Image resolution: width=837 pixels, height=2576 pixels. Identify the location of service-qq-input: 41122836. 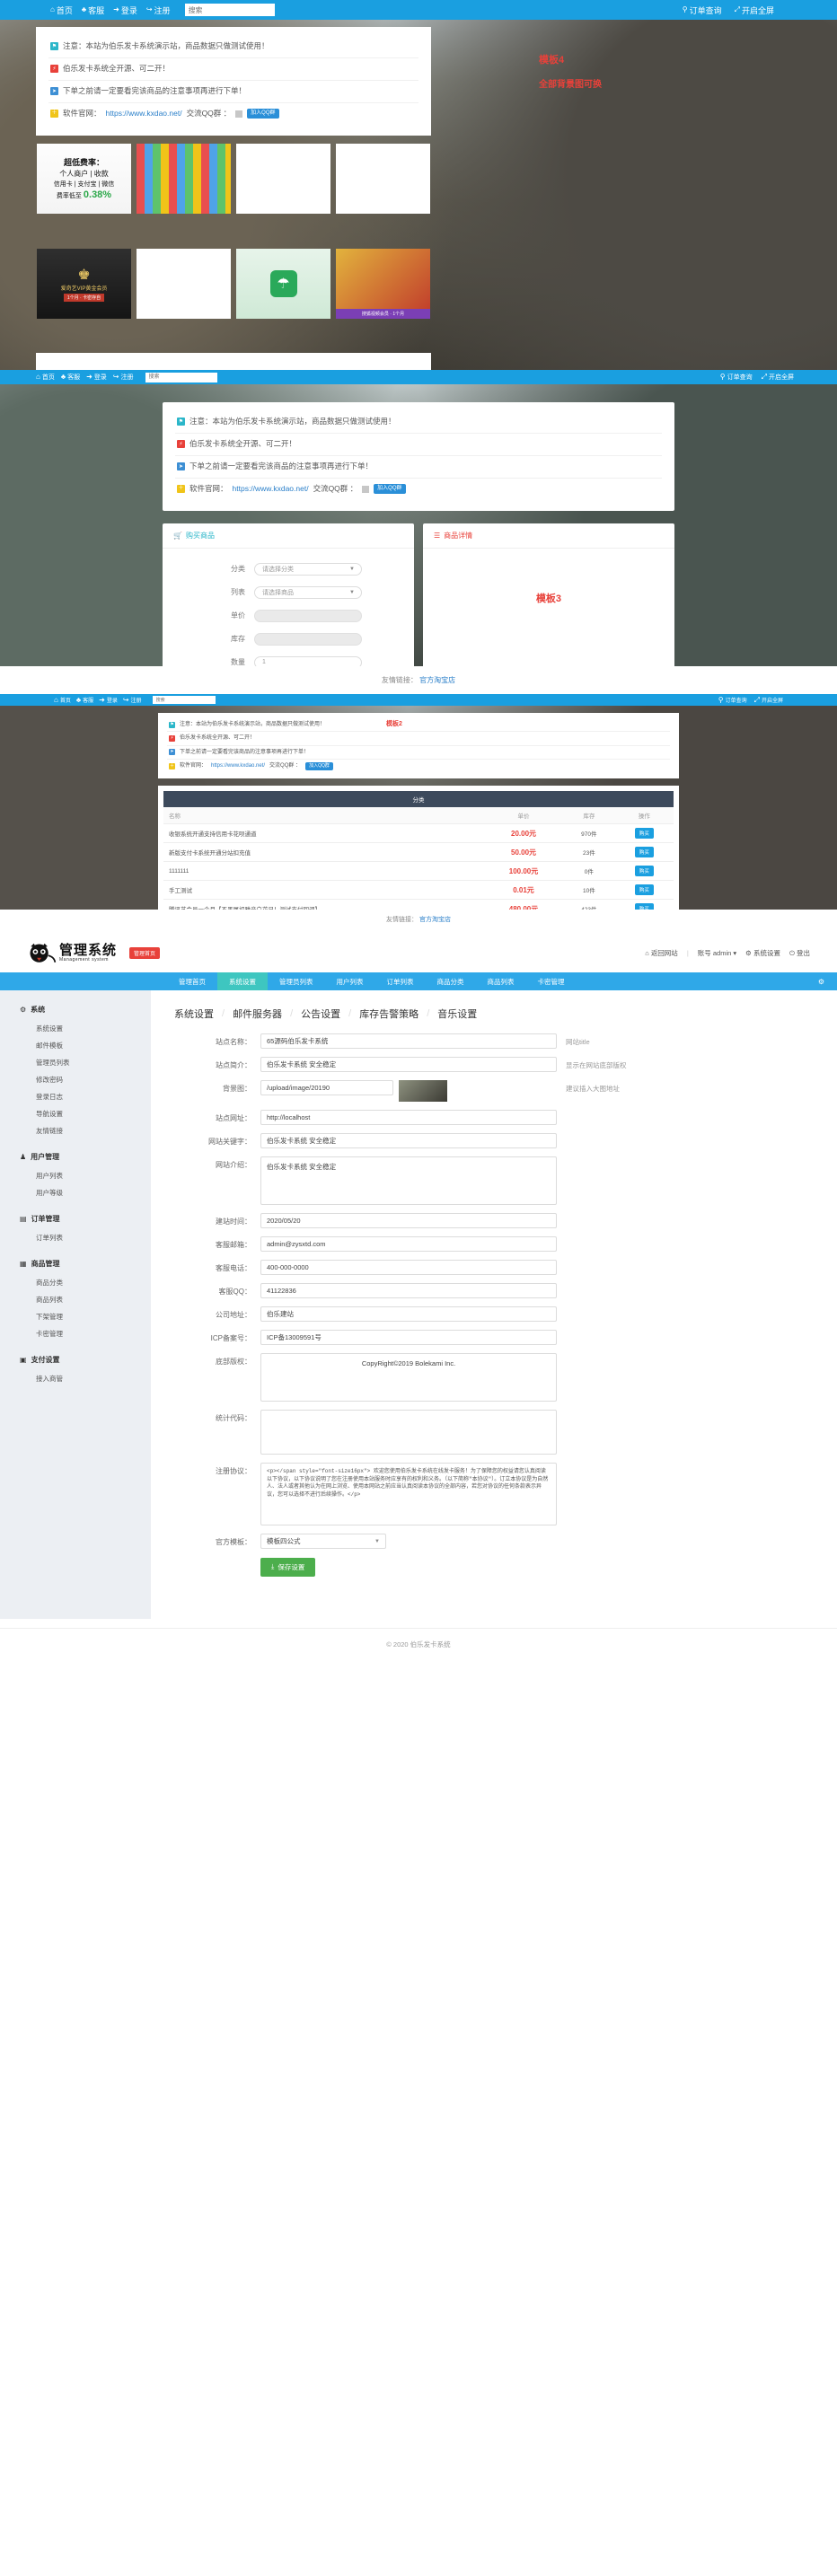
(408, 1290).